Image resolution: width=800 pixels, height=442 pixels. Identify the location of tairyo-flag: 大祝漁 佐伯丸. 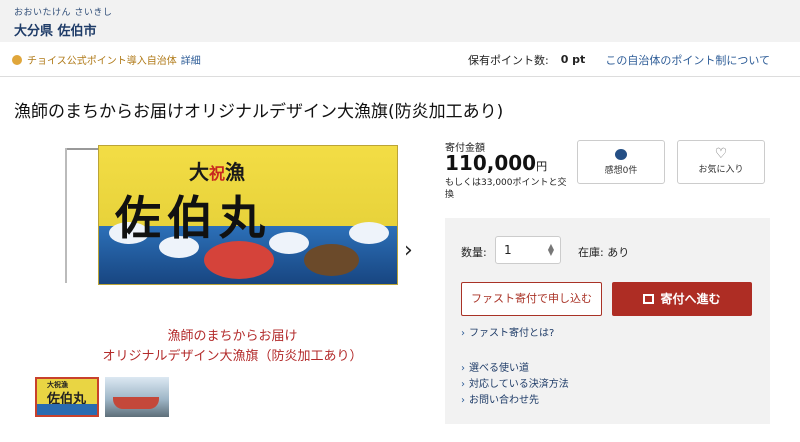
(248, 215).